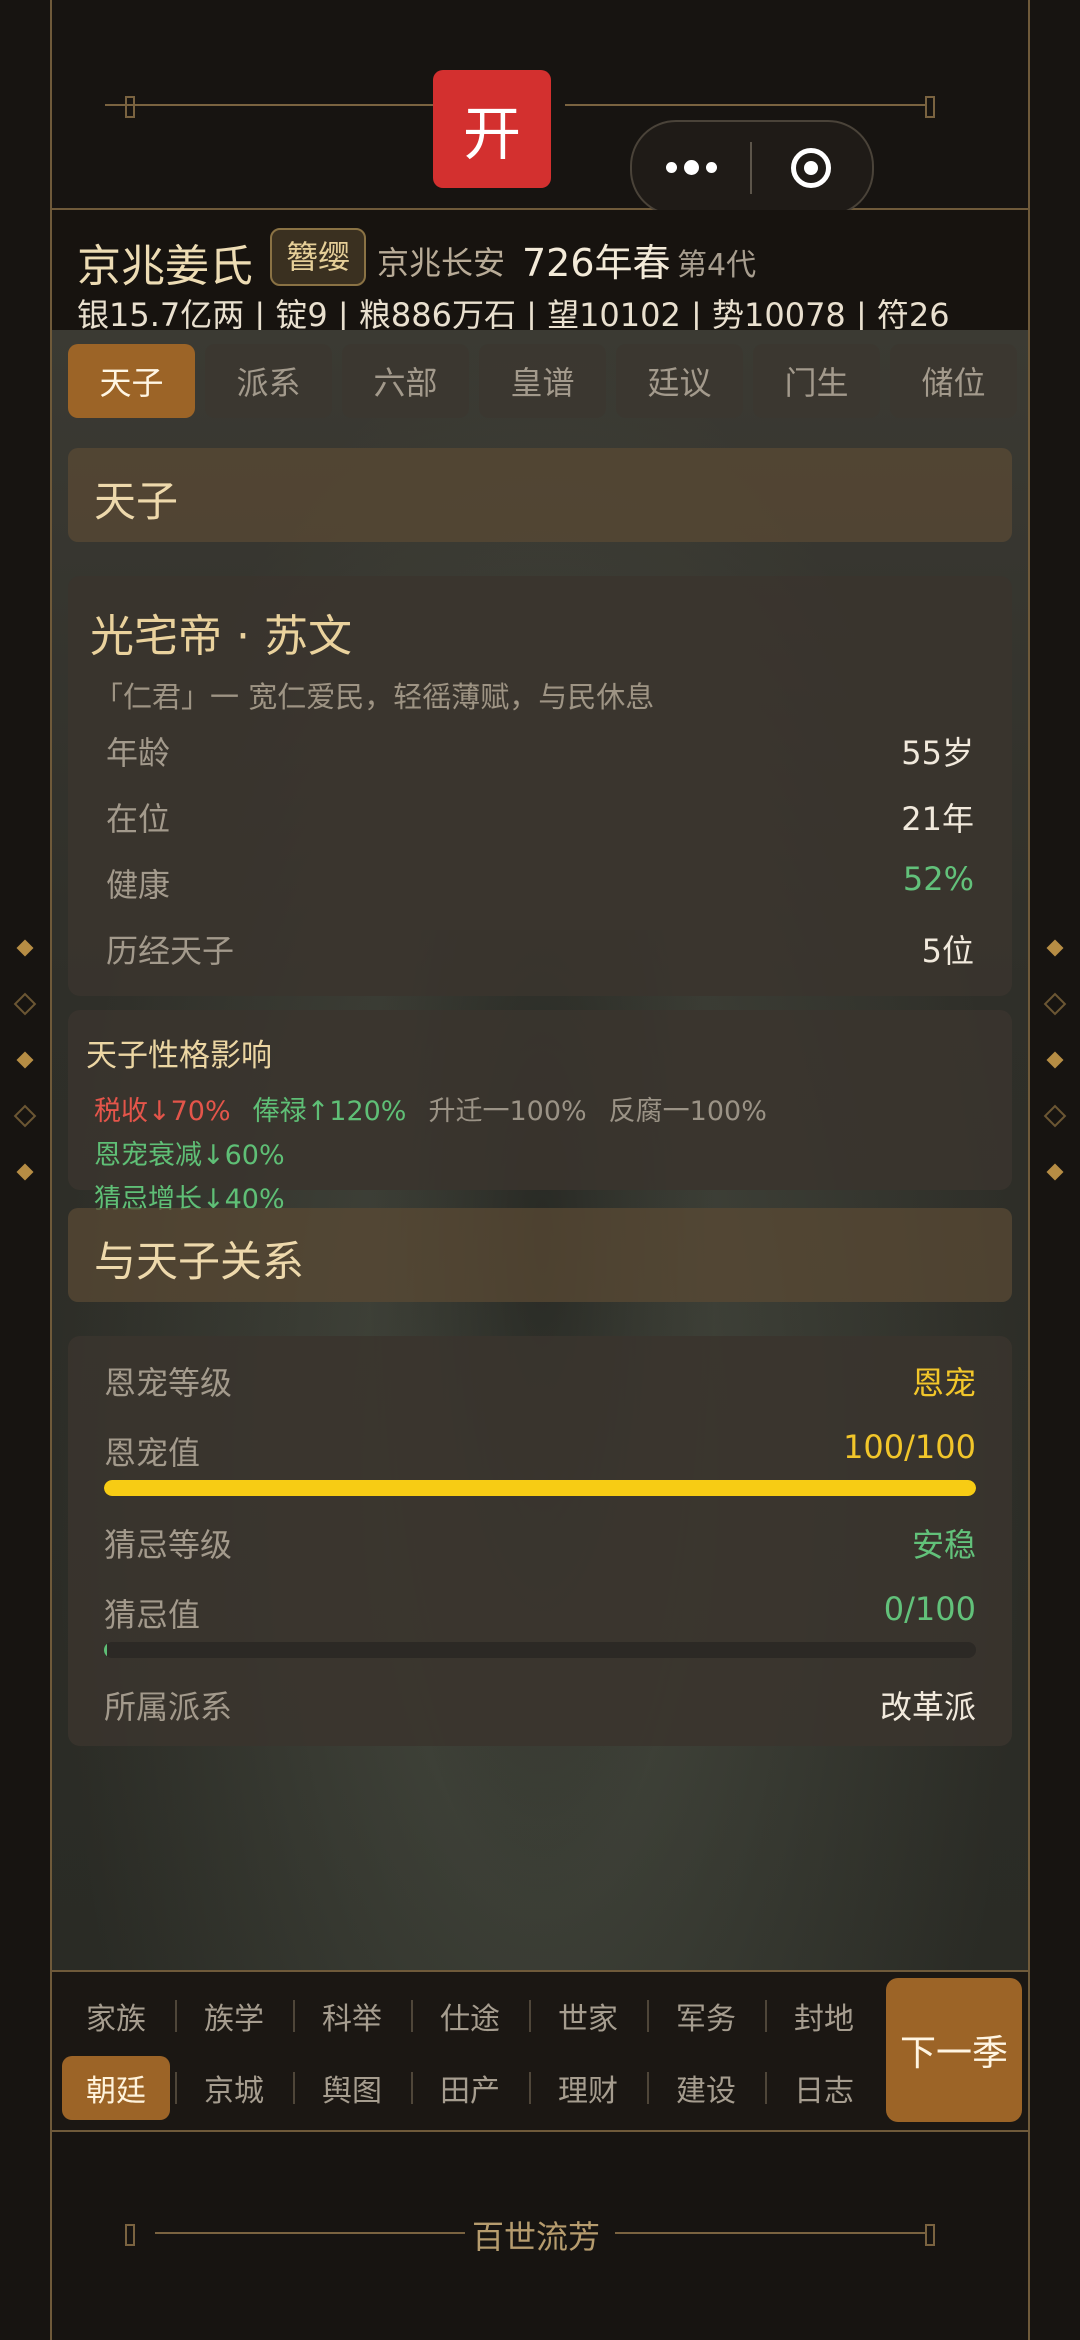 The width and height of the screenshot is (1080, 2340). I want to click on faction-value: 改革派, so click(927, 1707).